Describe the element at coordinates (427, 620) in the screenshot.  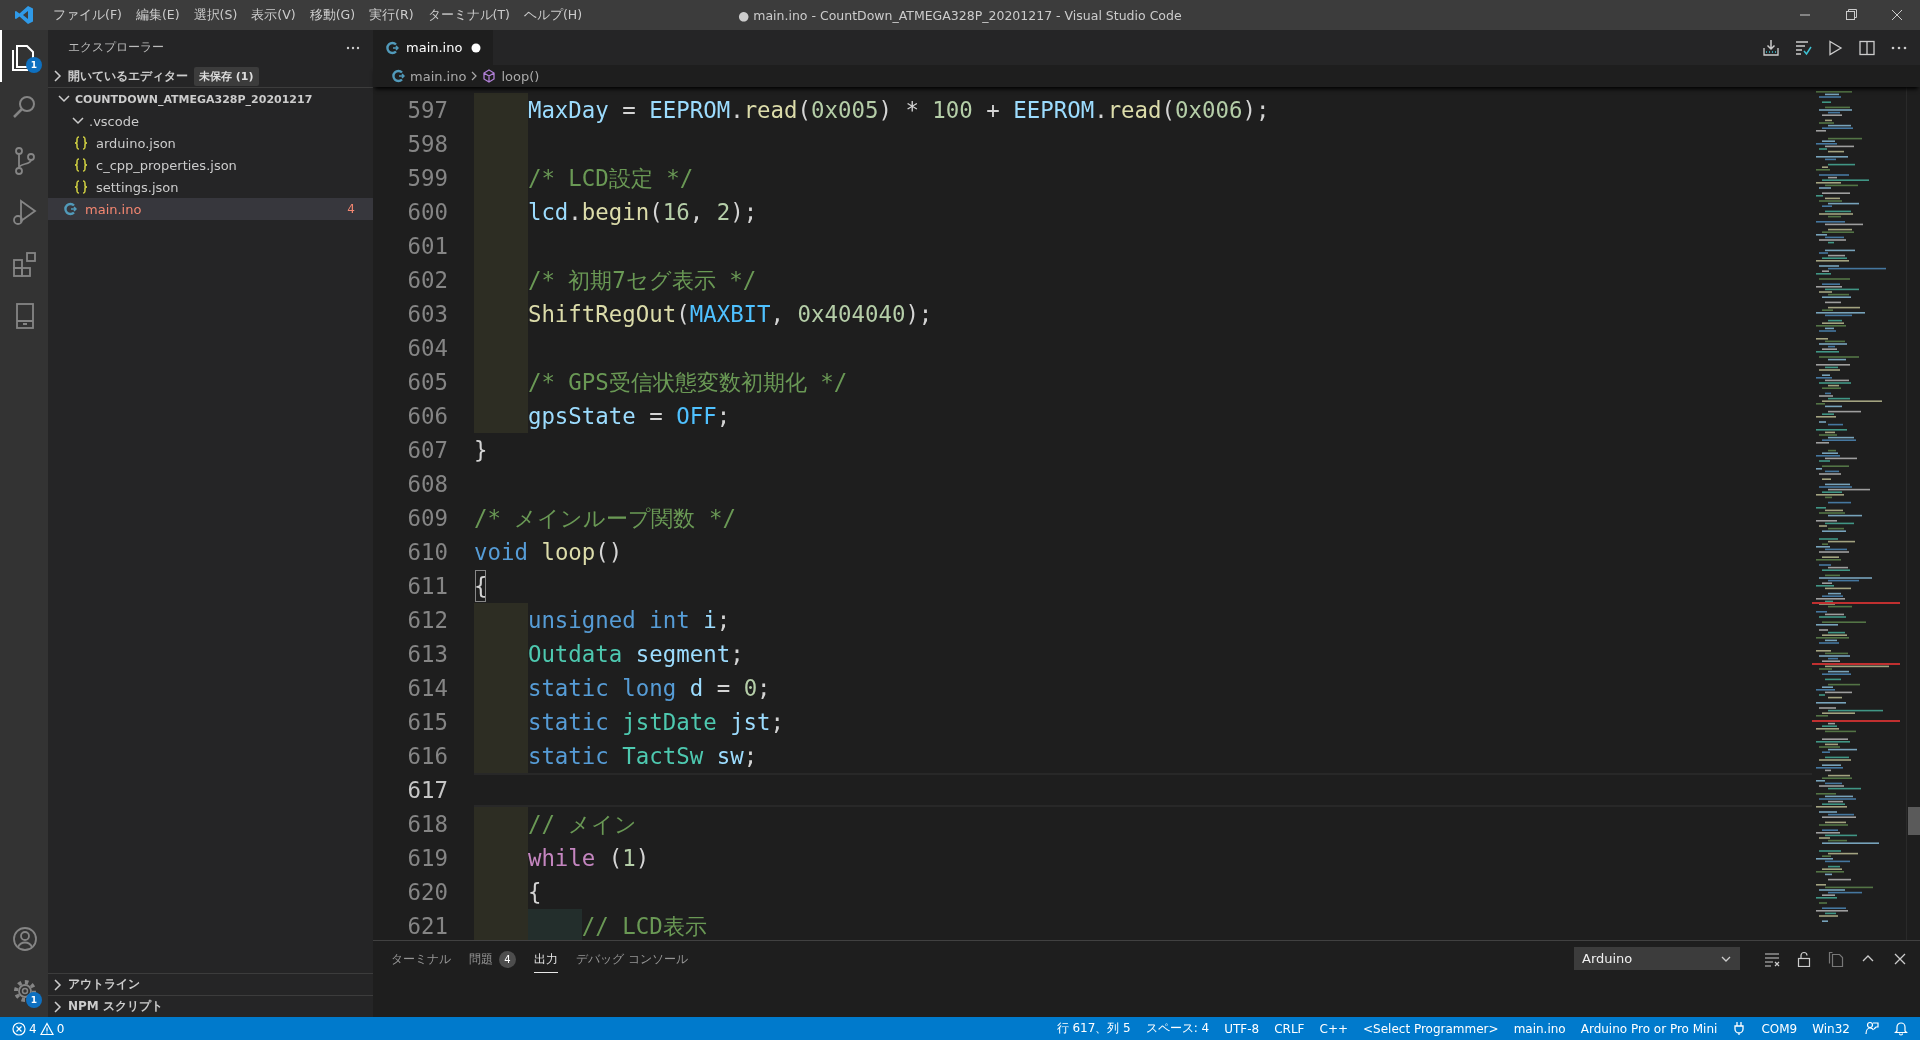
I see `line-number: 612` at that location.